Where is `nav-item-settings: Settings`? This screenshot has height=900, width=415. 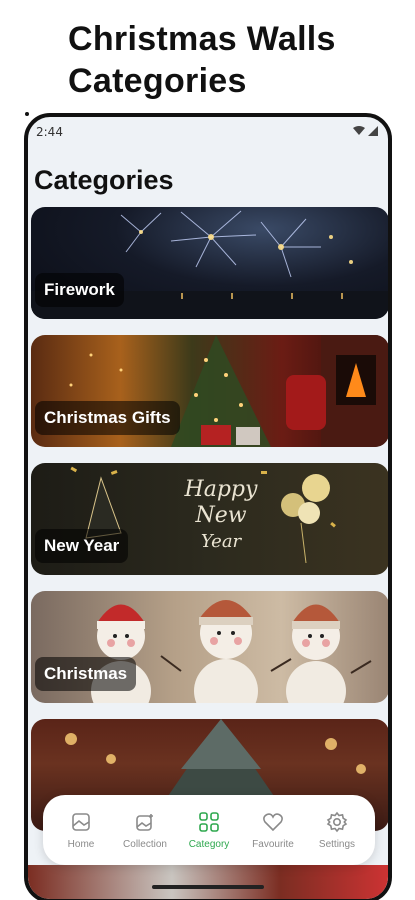
nav-item-settings: Settings is located at coordinates (337, 830).